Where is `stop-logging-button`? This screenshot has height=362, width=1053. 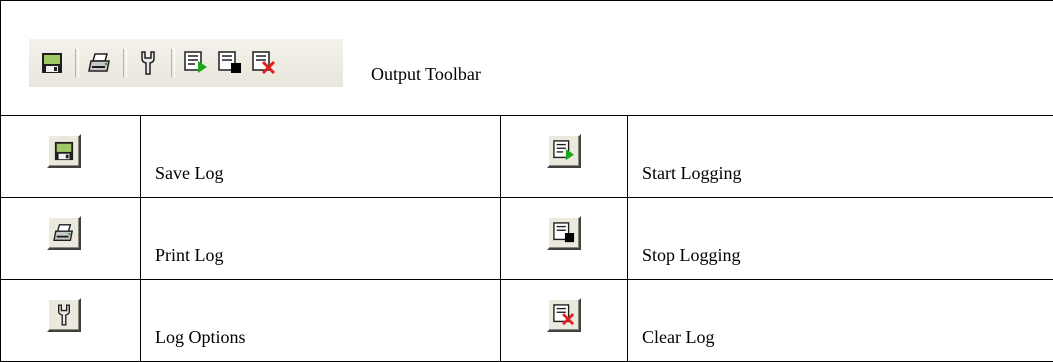 stop-logging-button is located at coordinates (564, 233).